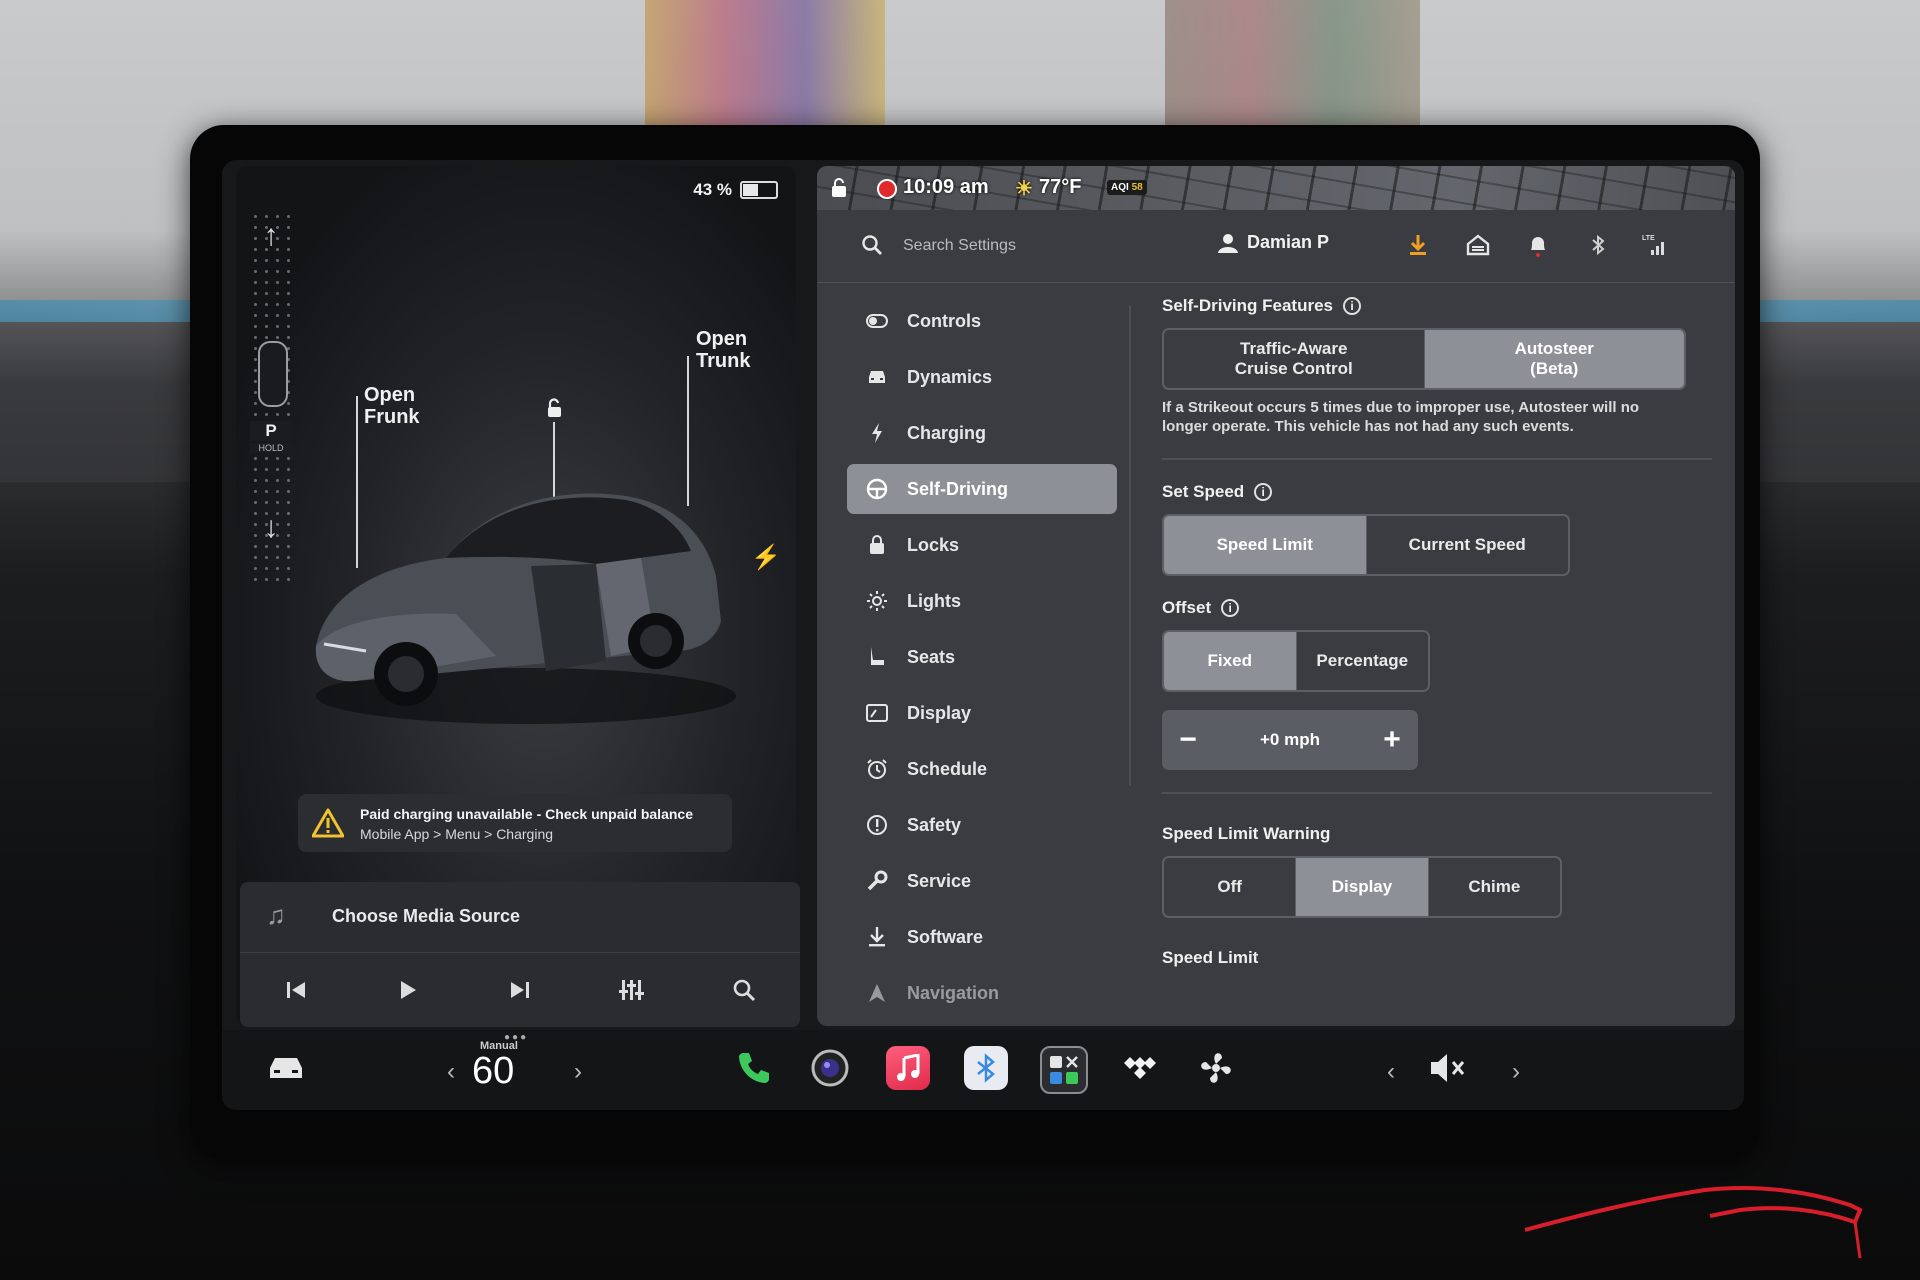 This screenshot has width=1920, height=1280. What do you see at coordinates (754, 1068) in the screenshot?
I see `phone-app-icon` at bounding box center [754, 1068].